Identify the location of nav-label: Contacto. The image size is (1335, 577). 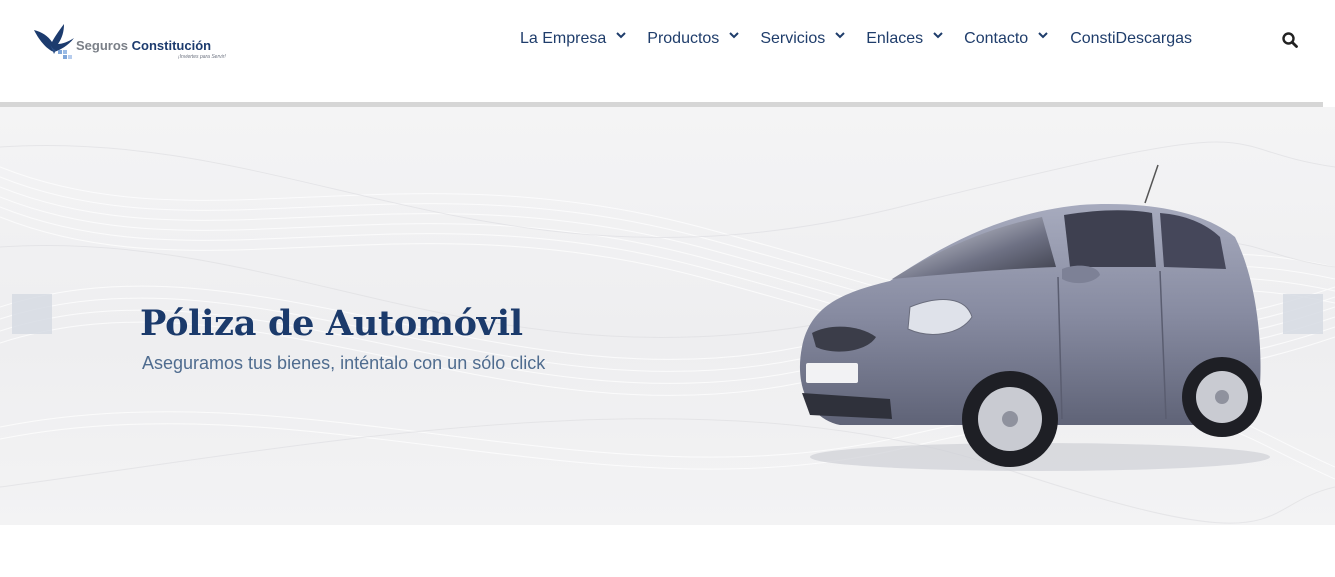
(996, 38).